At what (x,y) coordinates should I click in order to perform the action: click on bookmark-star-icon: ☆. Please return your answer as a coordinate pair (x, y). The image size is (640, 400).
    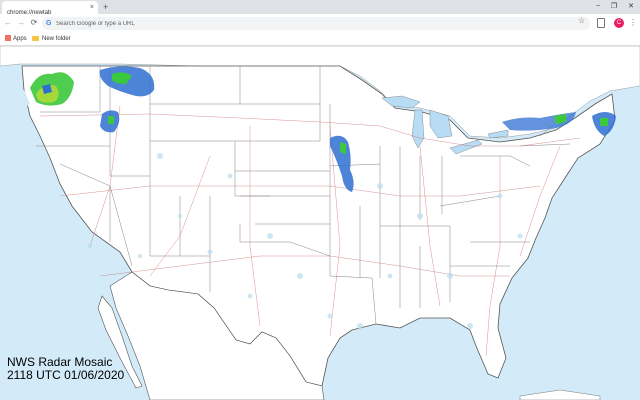
    Looking at the image, I should click on (581, 21).